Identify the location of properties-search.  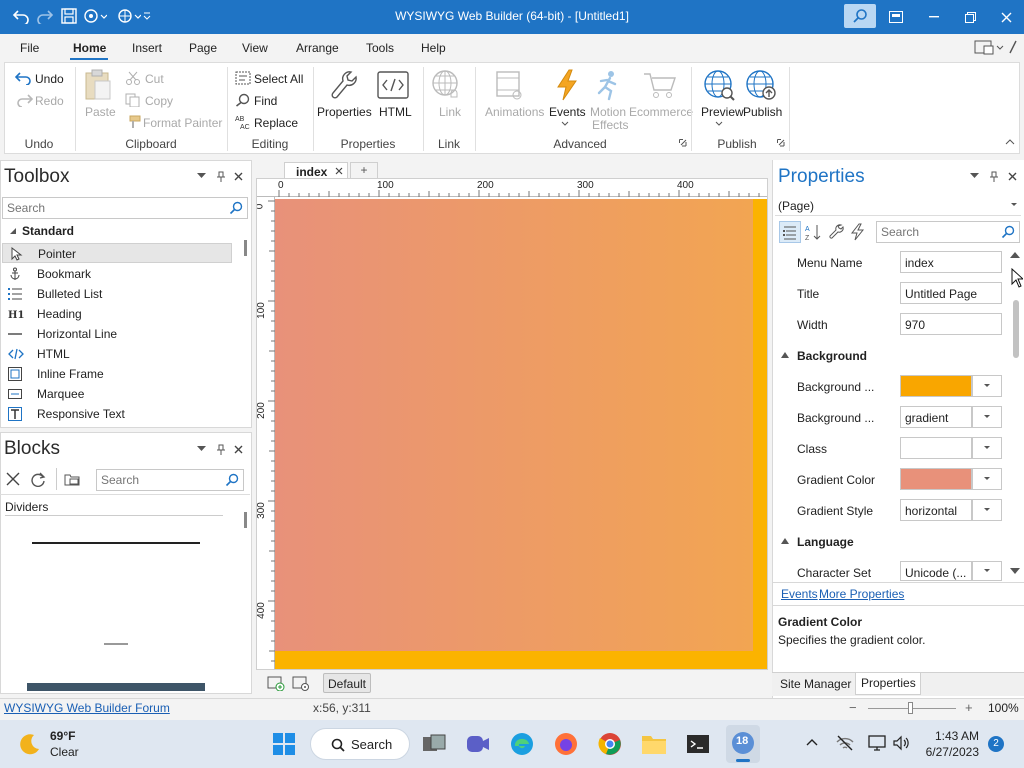
(948, 232).